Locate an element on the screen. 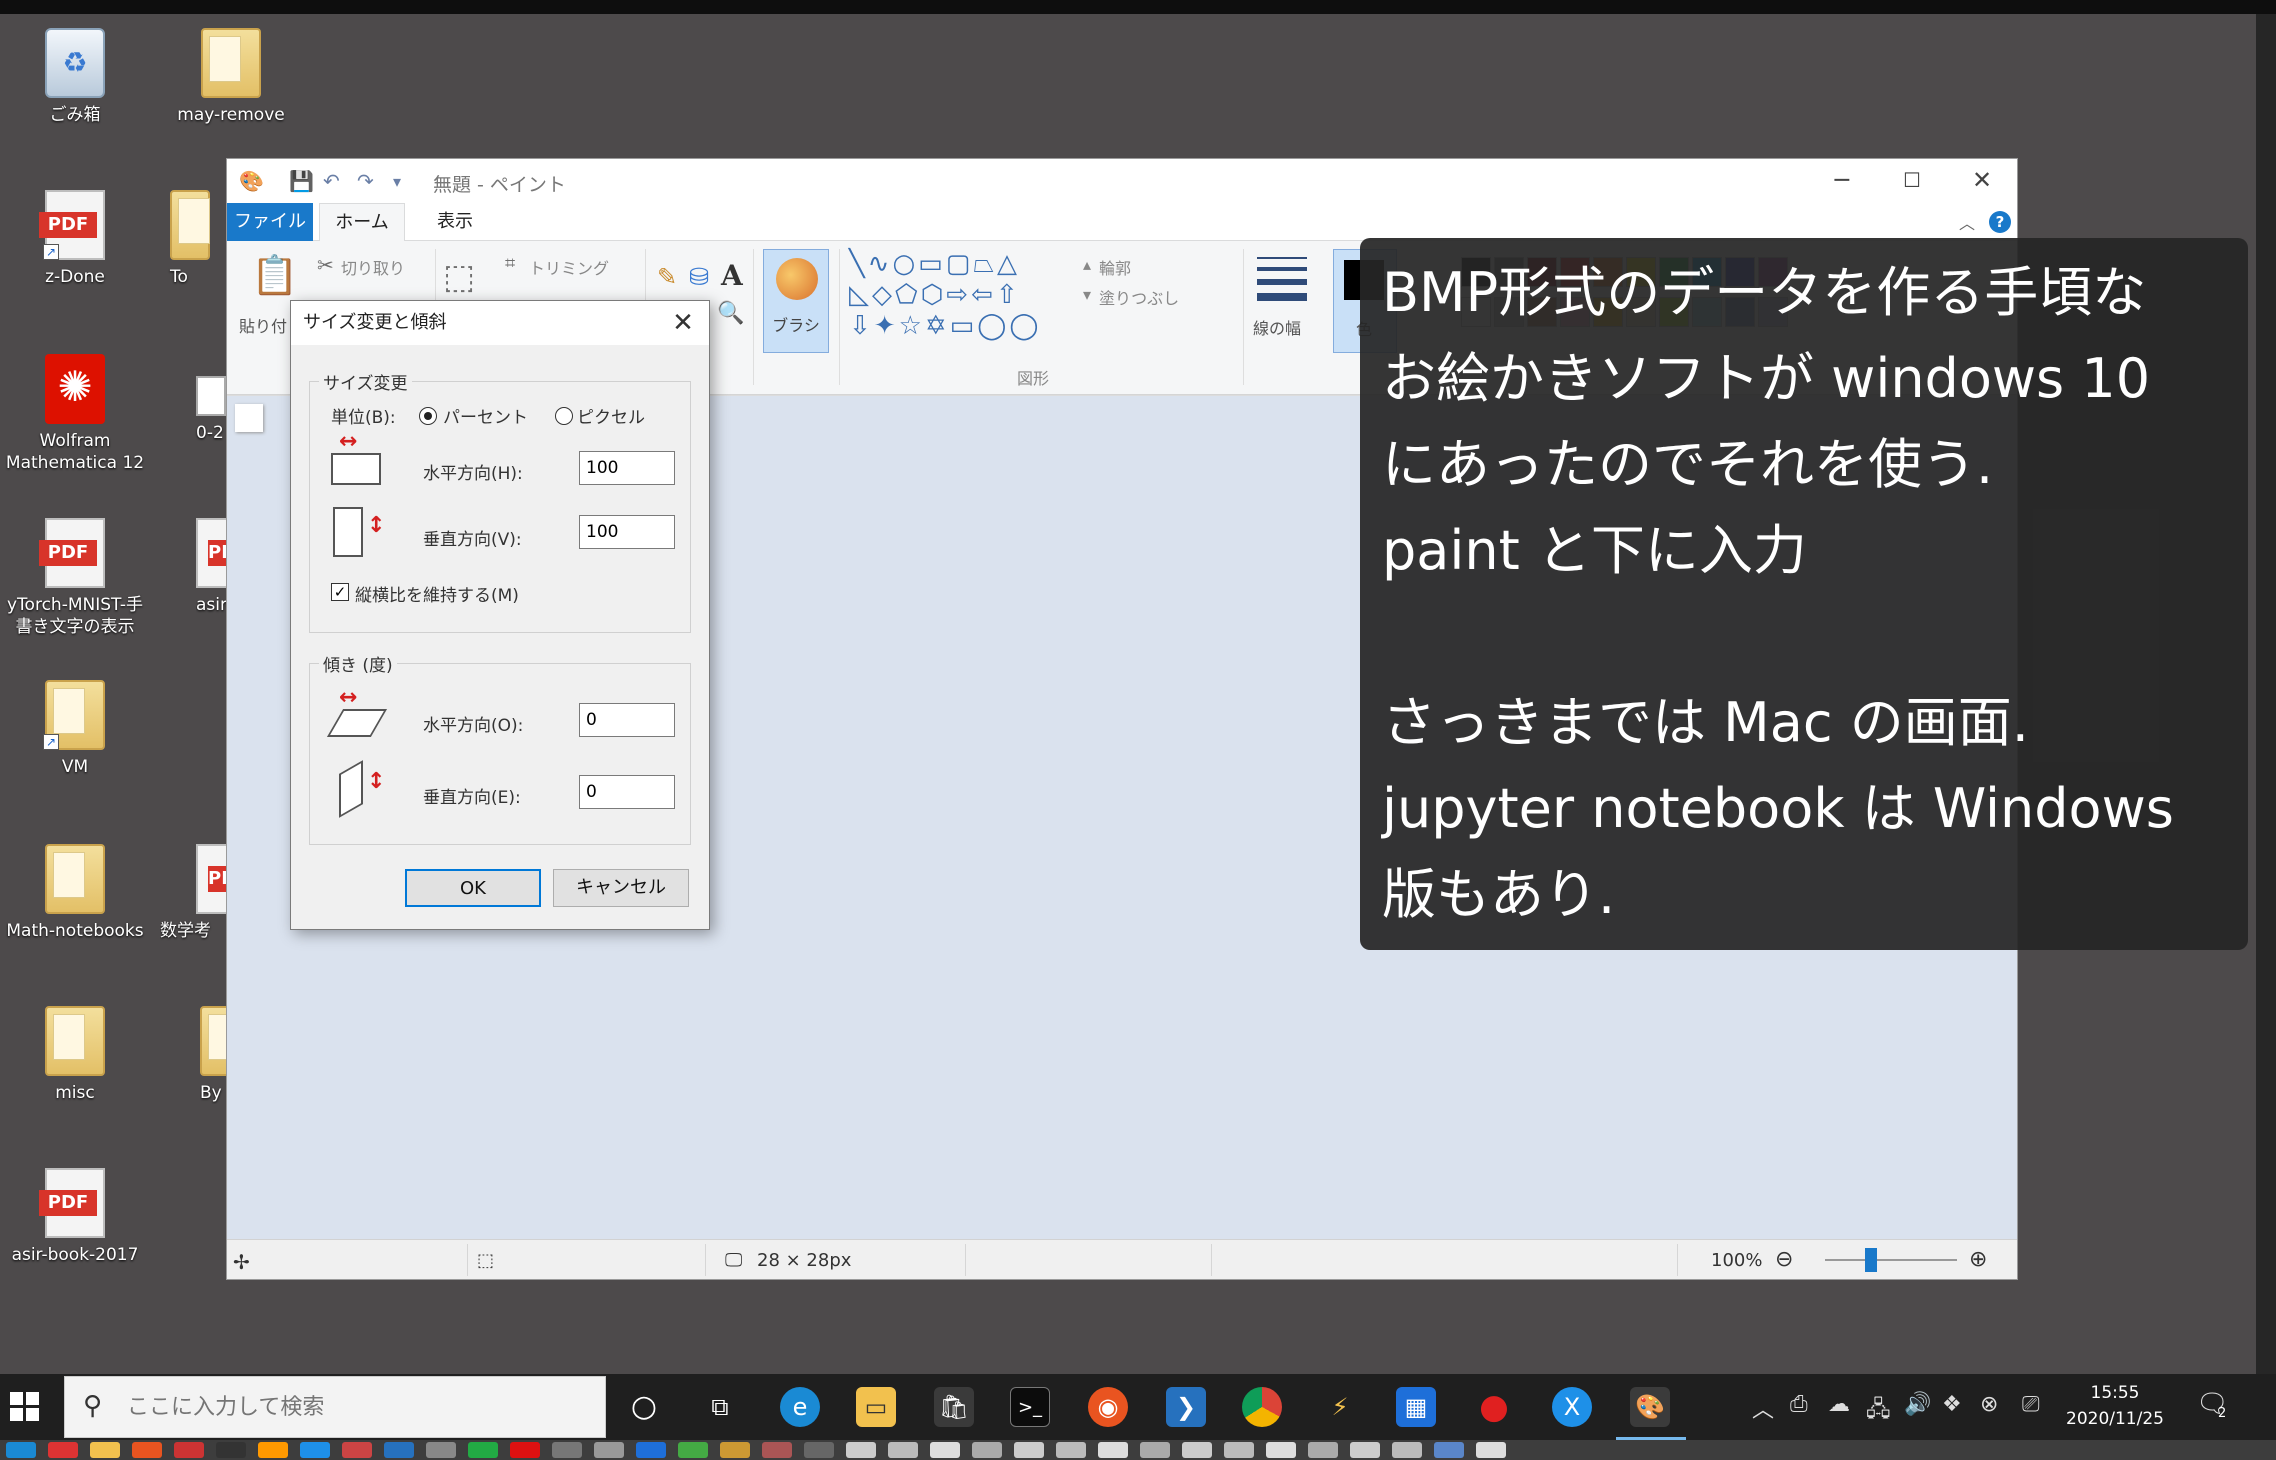  caption-line: 版もあり. is located at coordinates (1499, 894).